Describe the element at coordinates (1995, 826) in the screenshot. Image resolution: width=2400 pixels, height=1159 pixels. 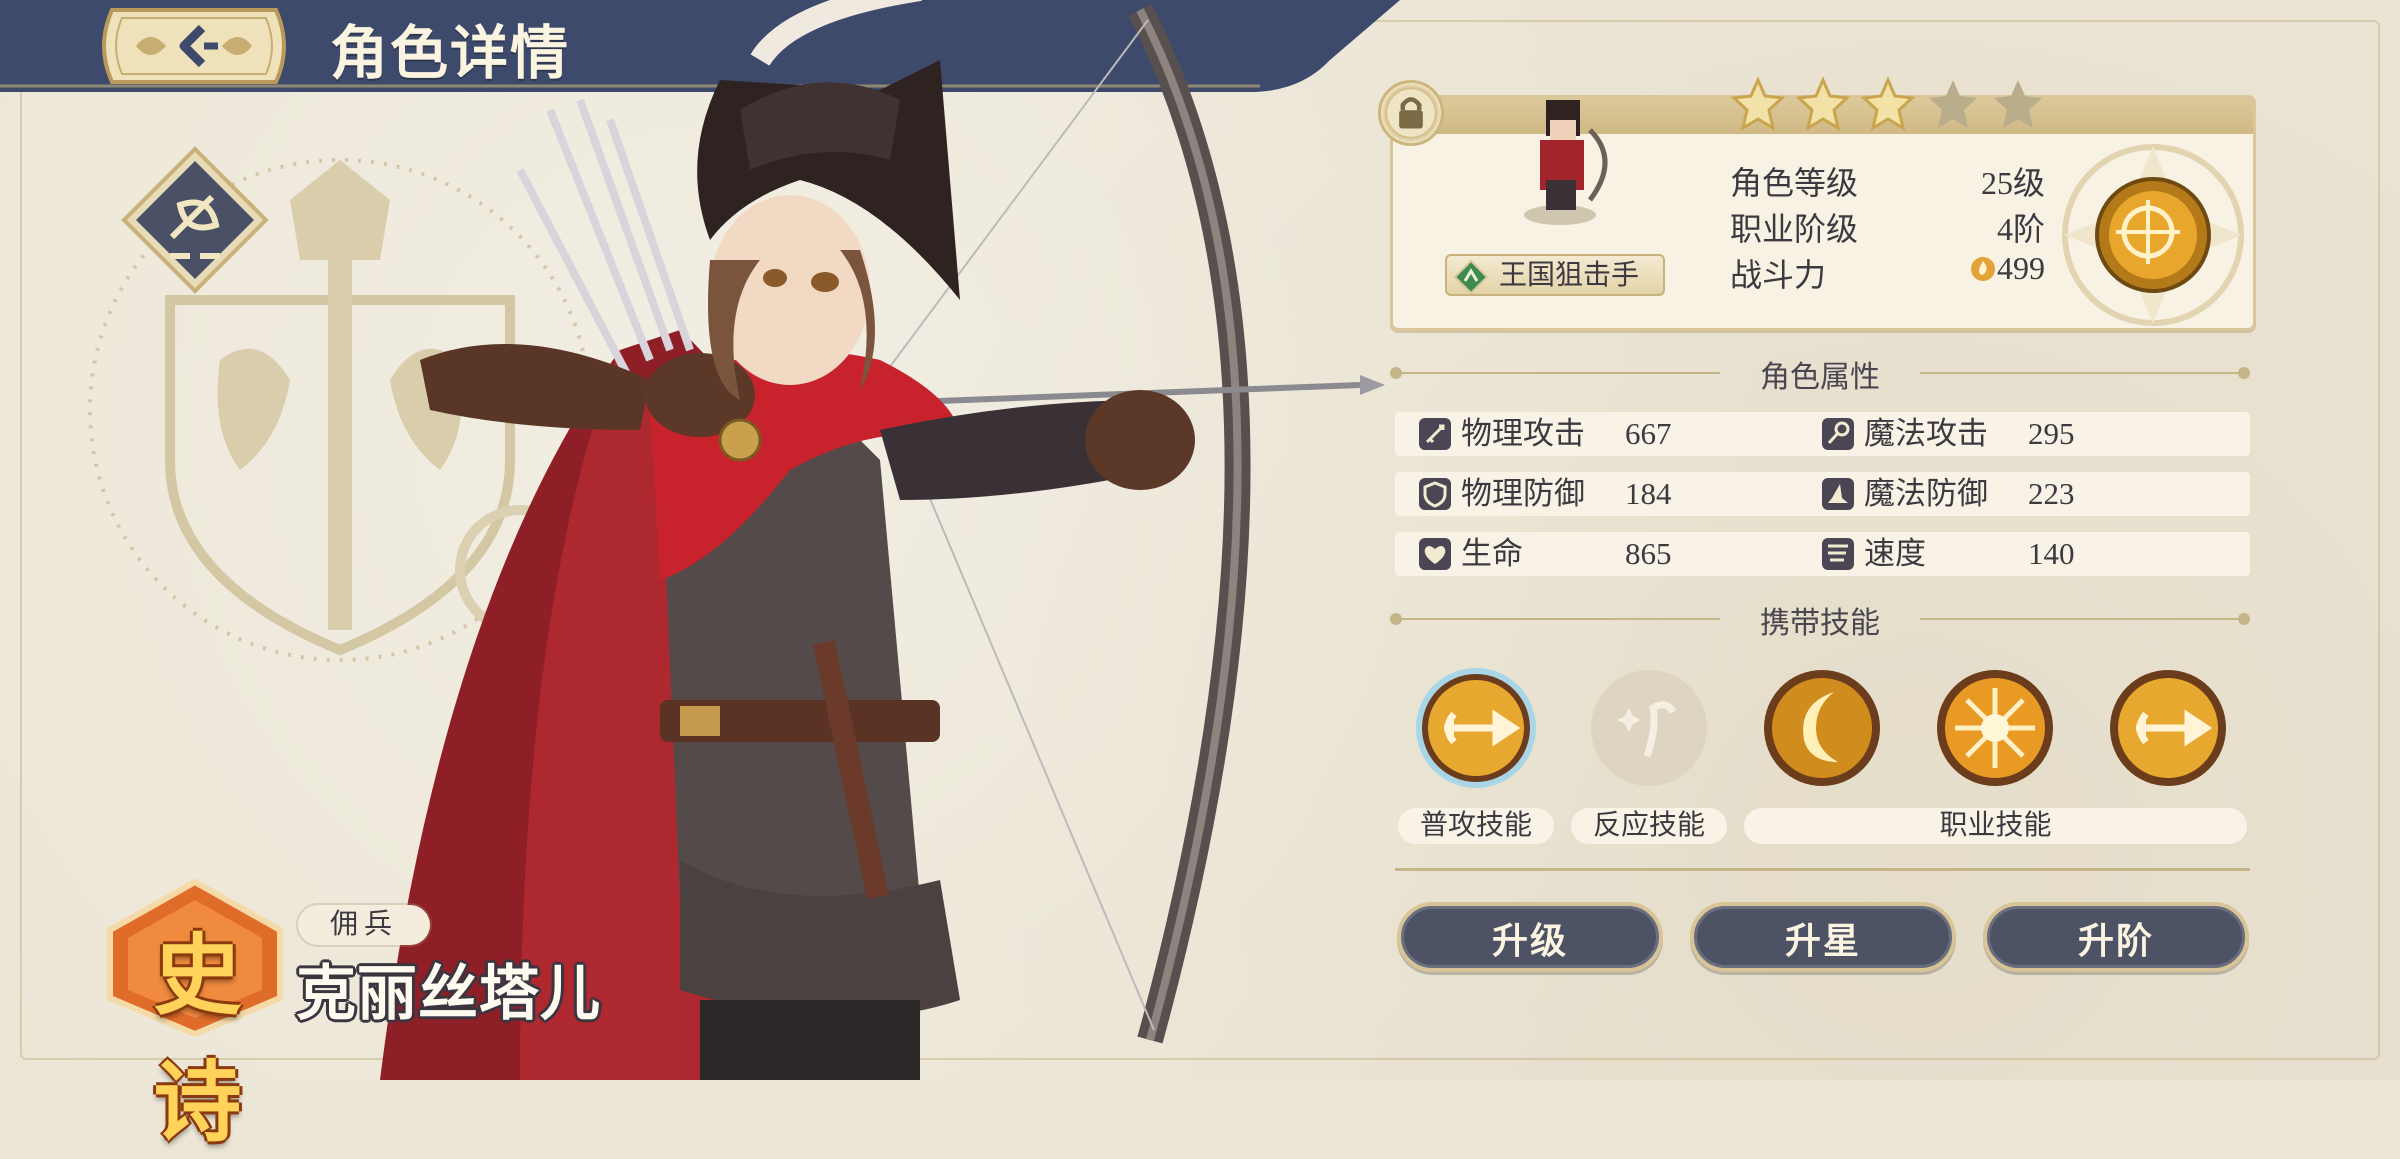
I see `skill-label-job: 职业技能` at that location.